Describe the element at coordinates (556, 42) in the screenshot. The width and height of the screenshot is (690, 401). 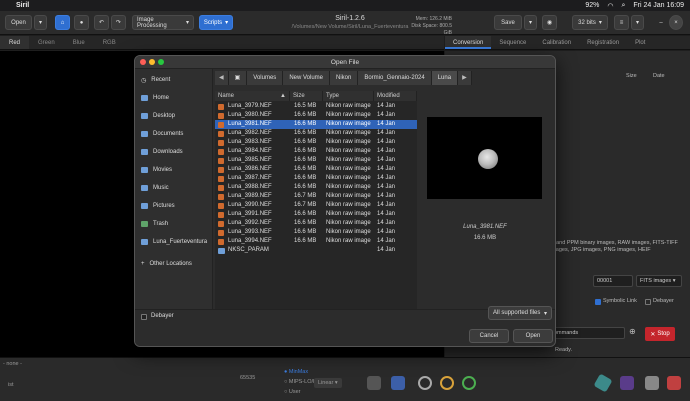
I see `tab-calibration: Calibration` at that location.